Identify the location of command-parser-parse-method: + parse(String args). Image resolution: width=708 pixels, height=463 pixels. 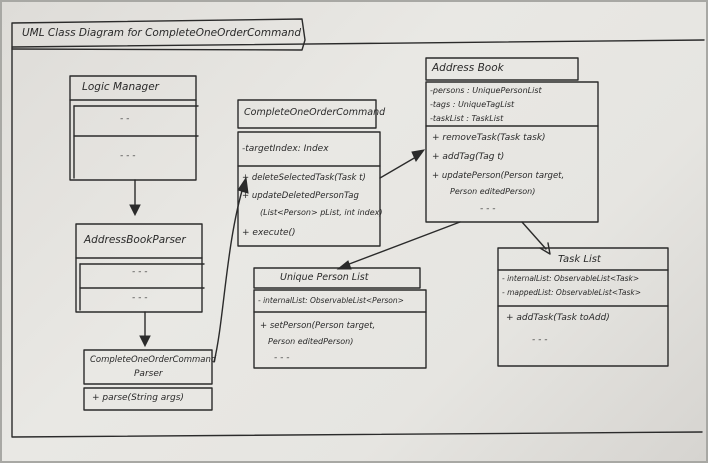
(138, 398).